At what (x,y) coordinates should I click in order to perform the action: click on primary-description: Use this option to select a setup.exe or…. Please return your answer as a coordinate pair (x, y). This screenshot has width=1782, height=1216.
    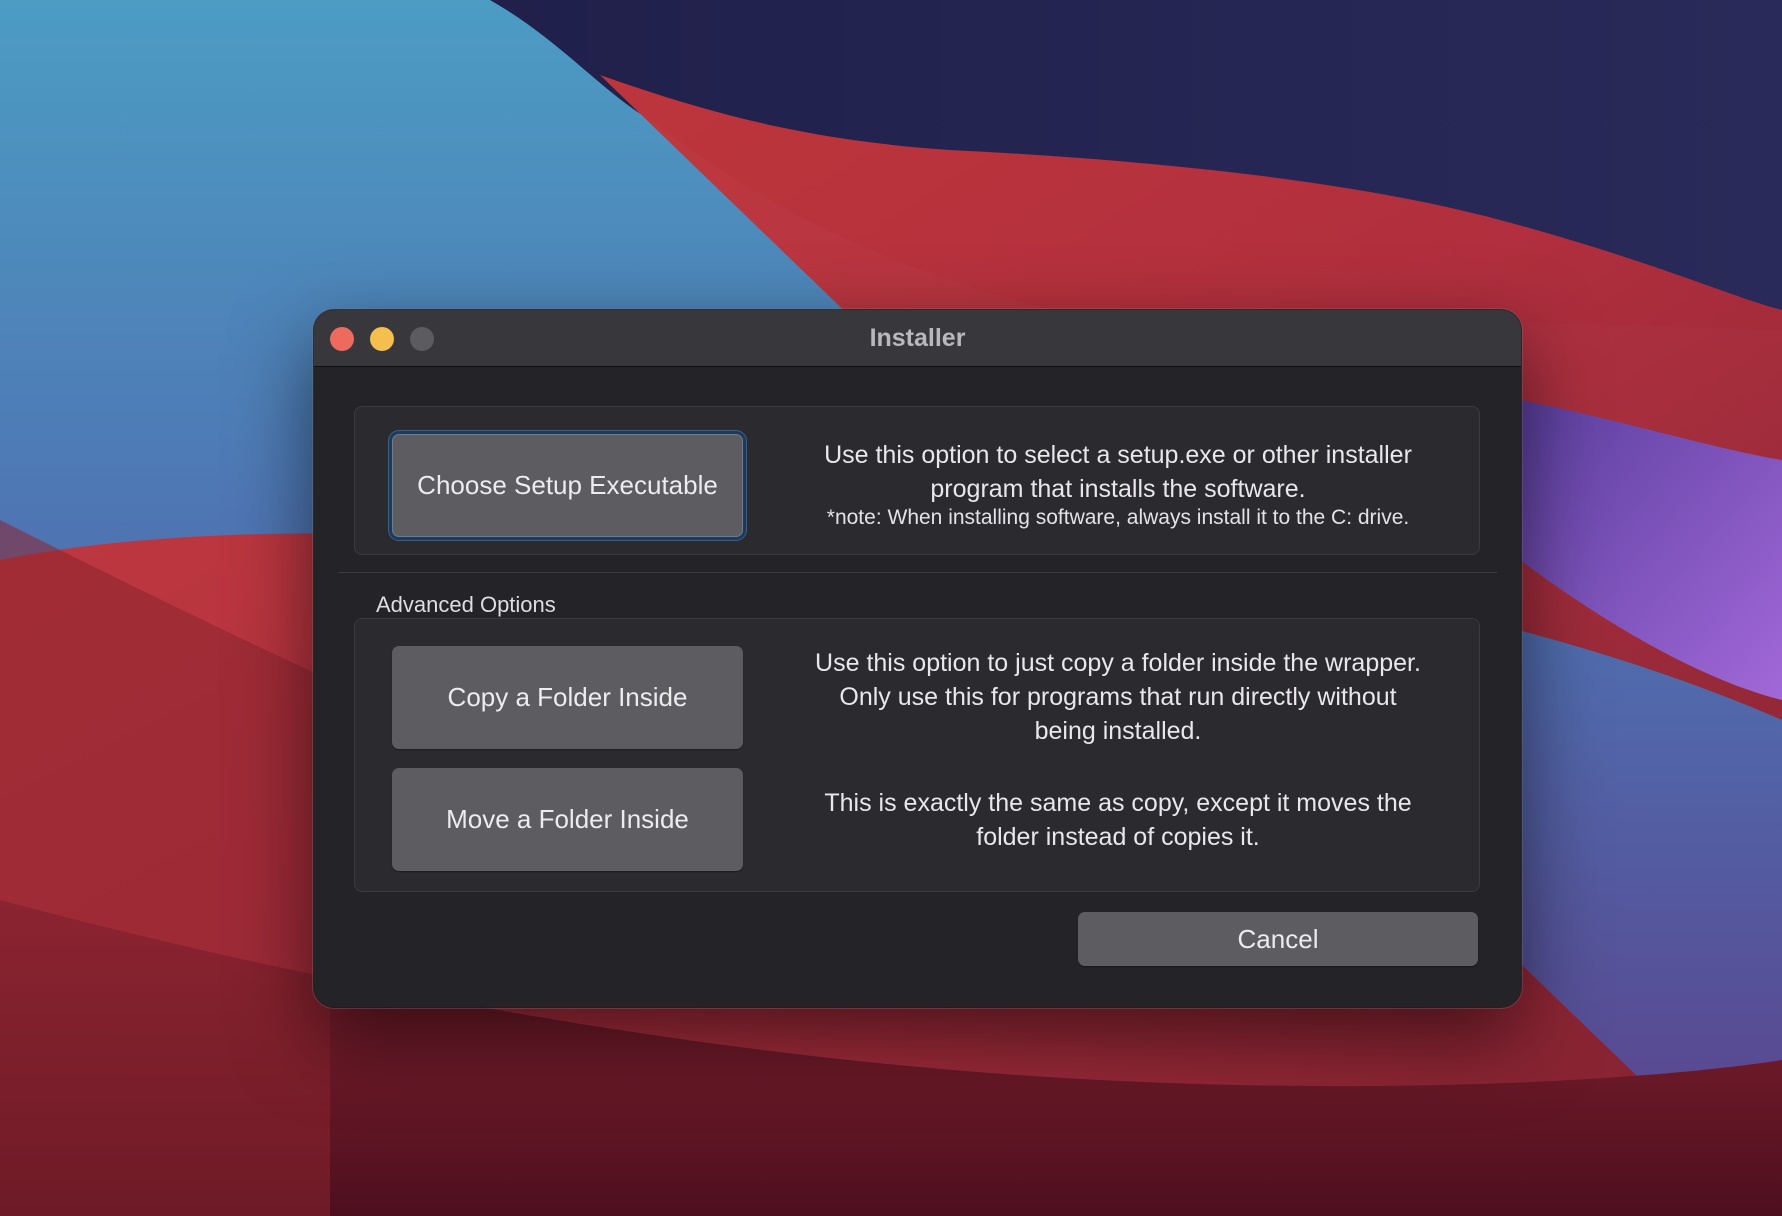
    Looking at the image, I should click on (1118, 472).